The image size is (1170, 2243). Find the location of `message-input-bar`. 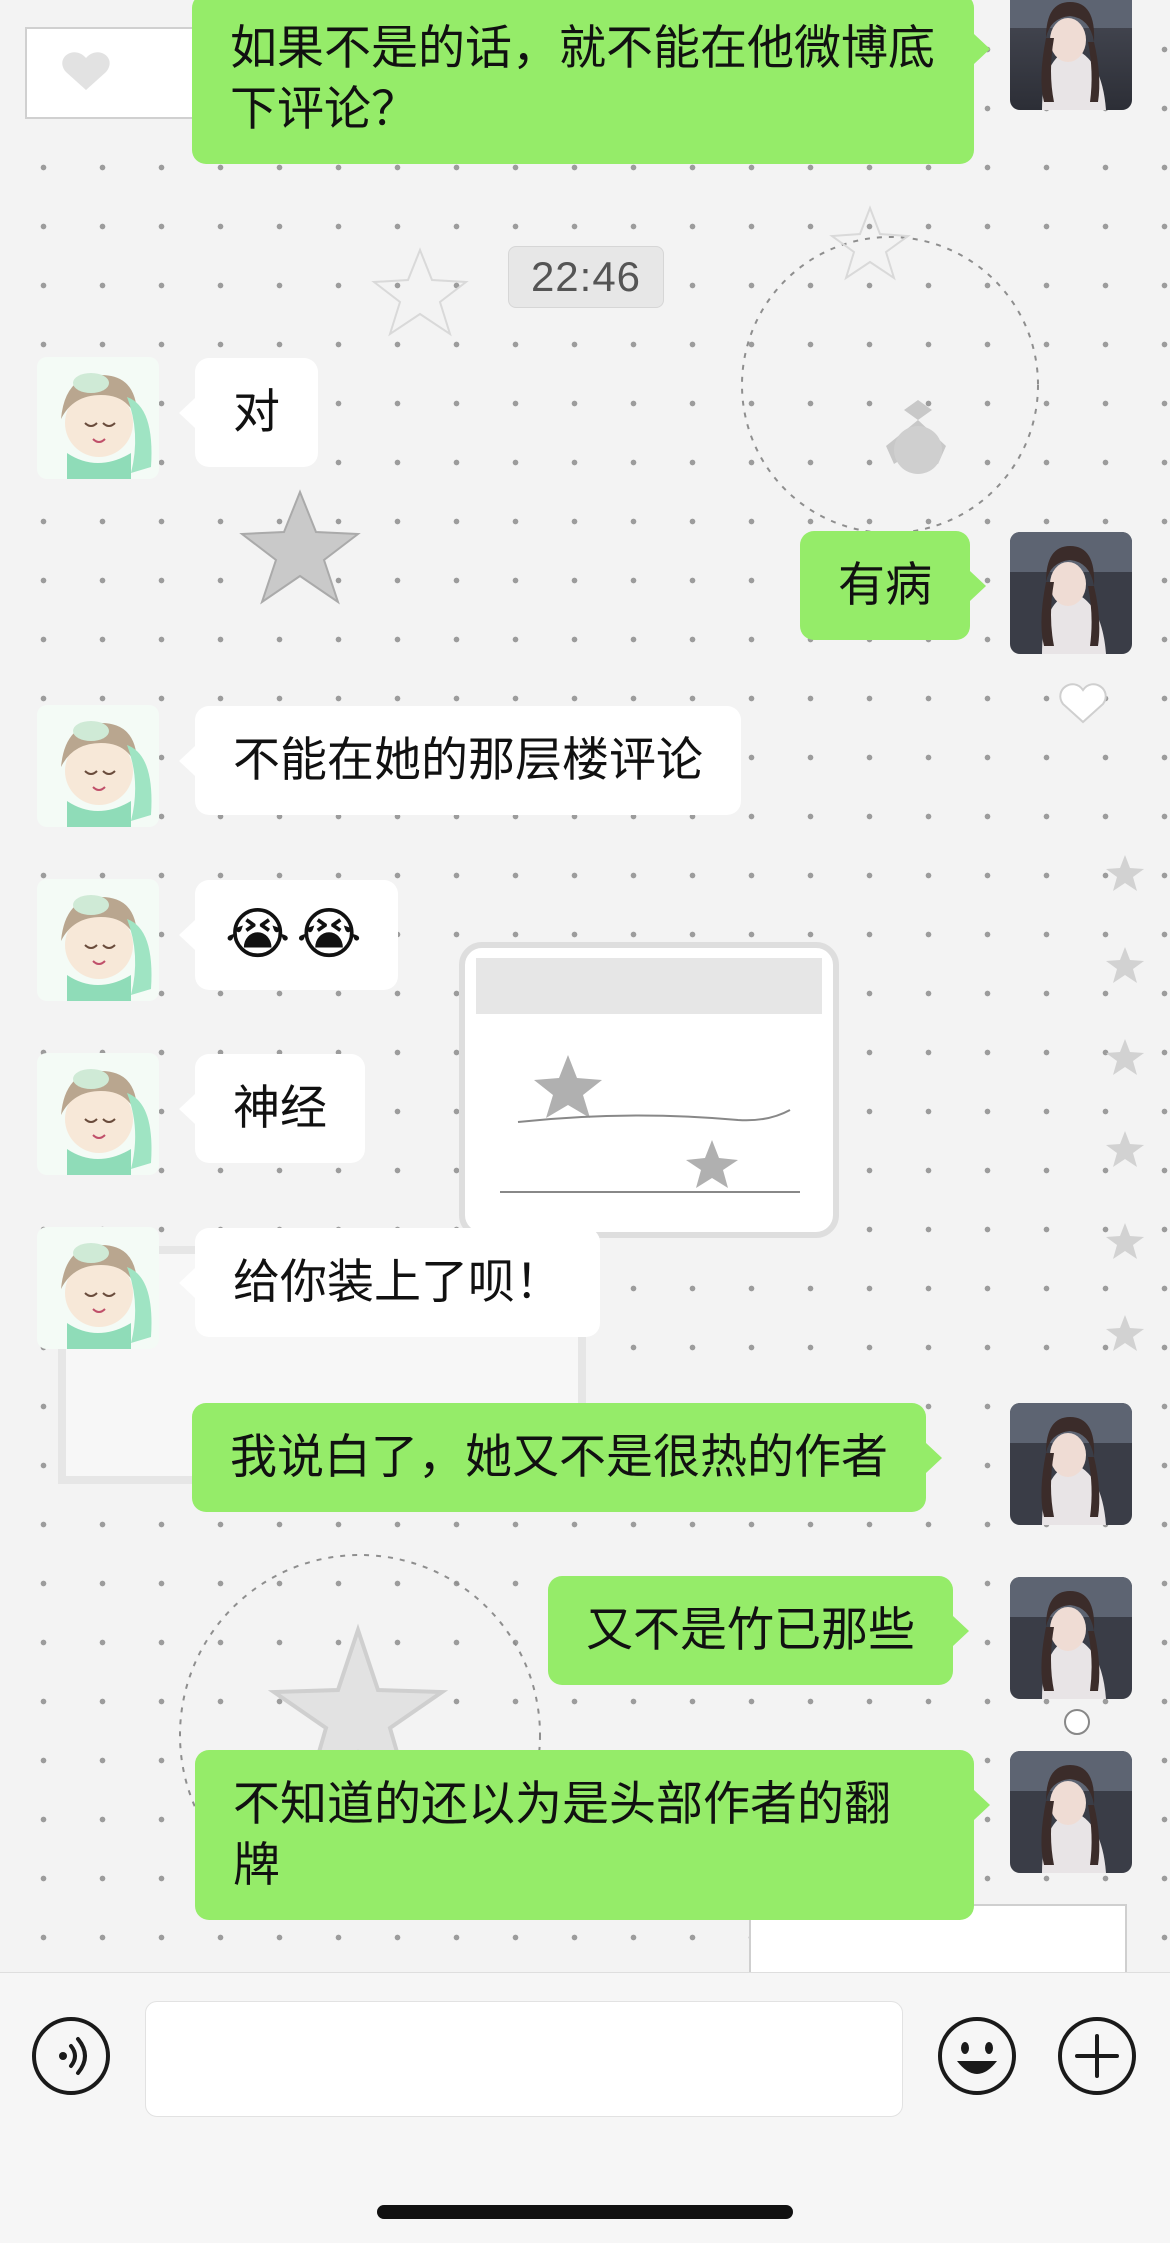

message-input-bar is located at coordinates (585, 2107).